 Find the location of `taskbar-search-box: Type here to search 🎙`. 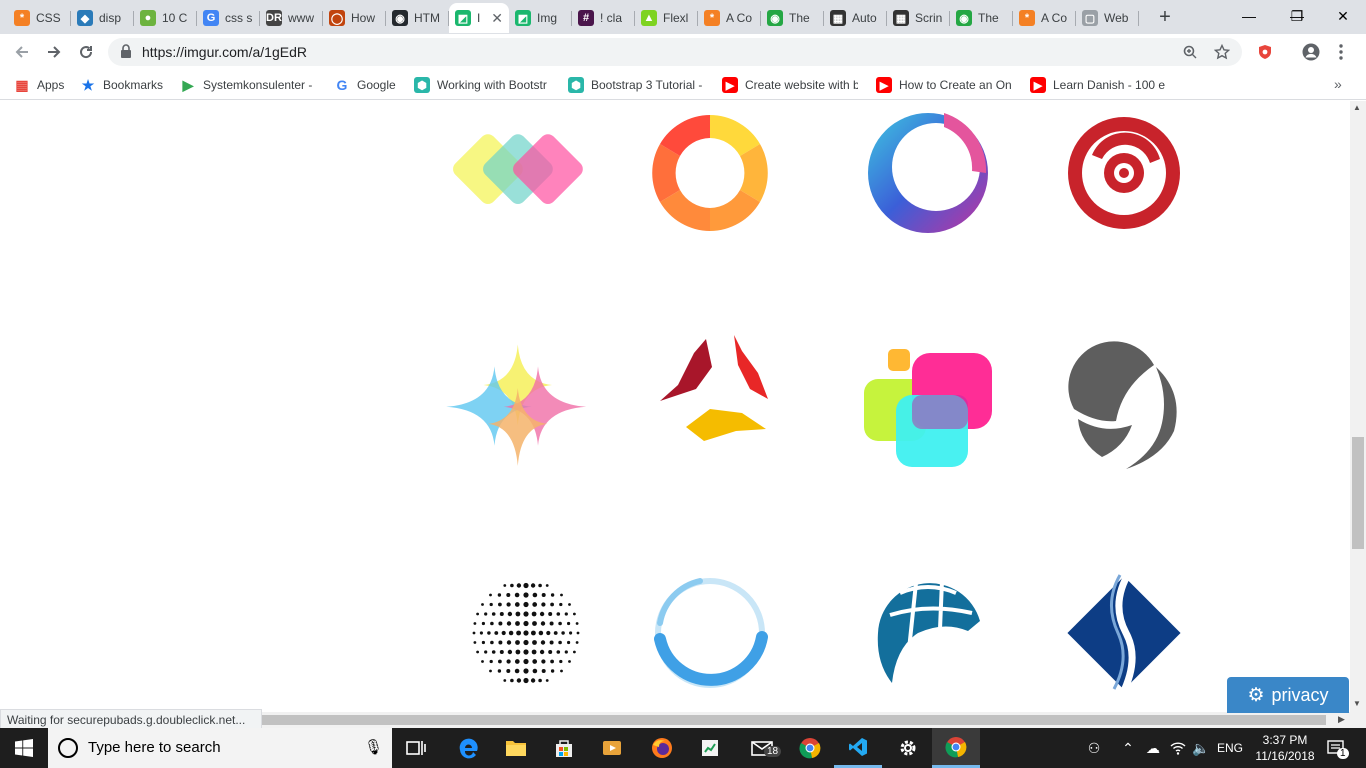

taskbar-search-box: Type here to search 🎙 is located at coordinates (220, 748).